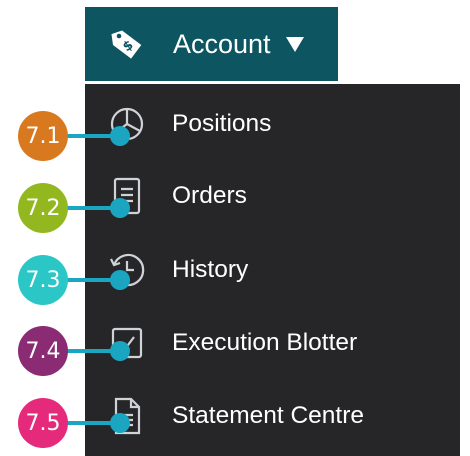 The height and width of the screenshot is (456, 470). What do you see at coordinates (222, 123) in the screenshot?
I see `menu-item-label: Positions` at bounding box center [222, 123].